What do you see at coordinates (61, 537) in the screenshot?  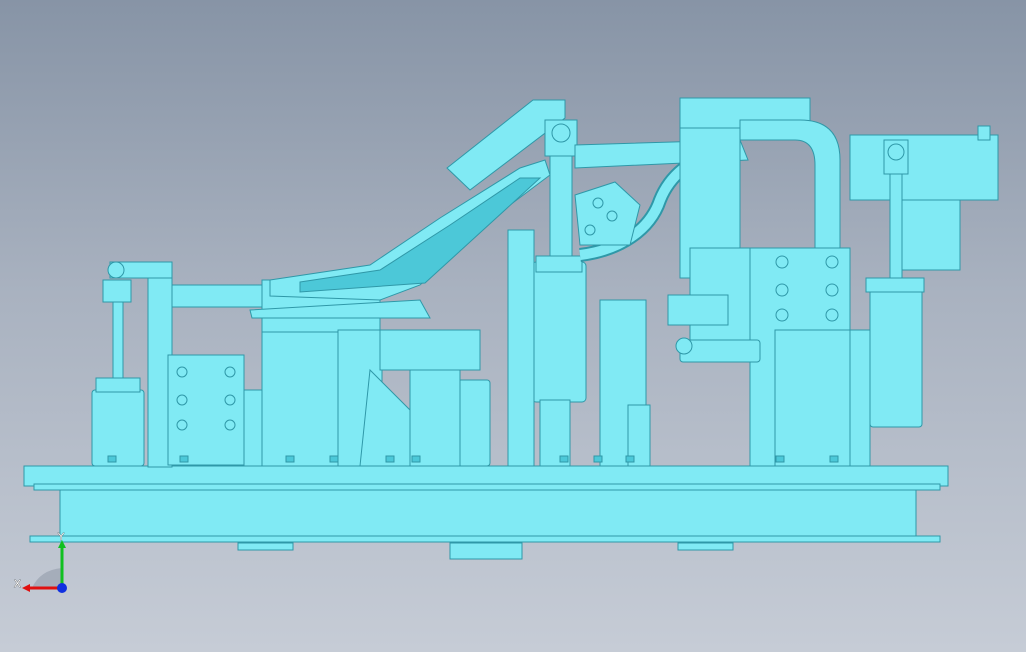 I see `y-axis-label: Y` at bounding box center [61, 537].